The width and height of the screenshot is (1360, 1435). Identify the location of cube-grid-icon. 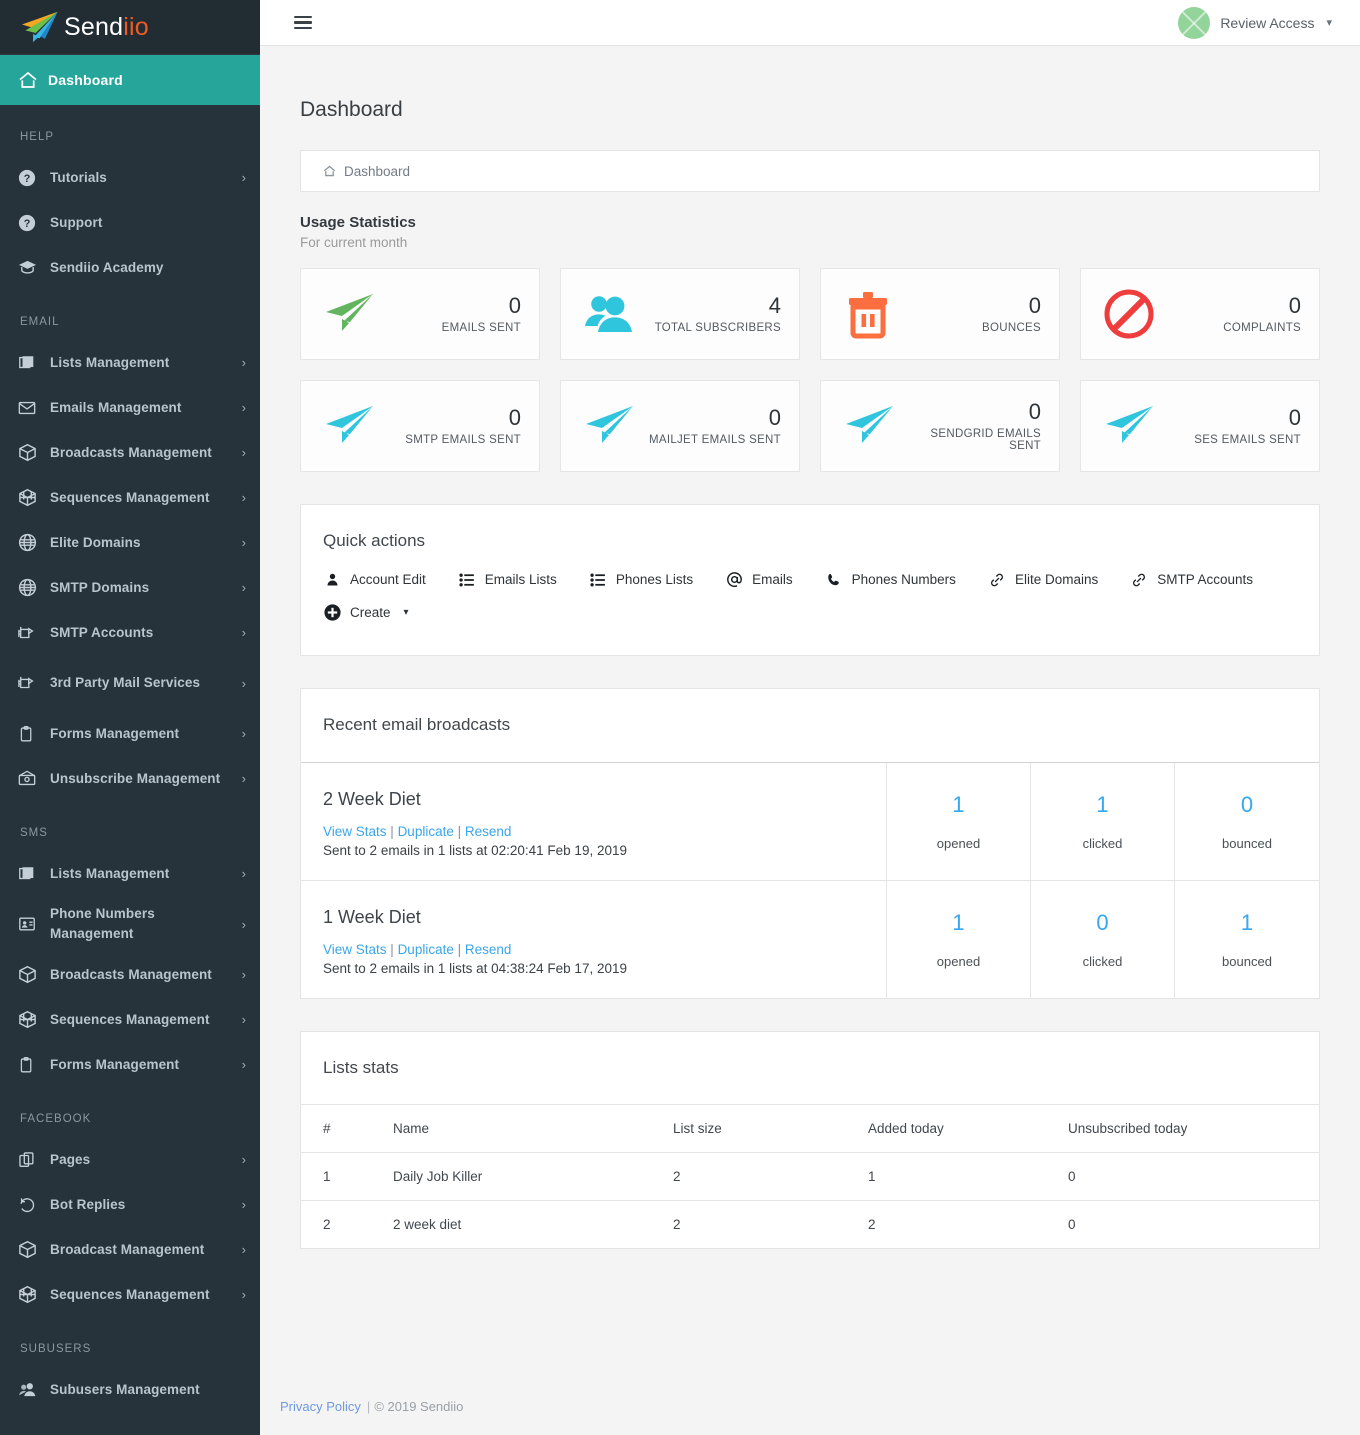
(34, 1294).